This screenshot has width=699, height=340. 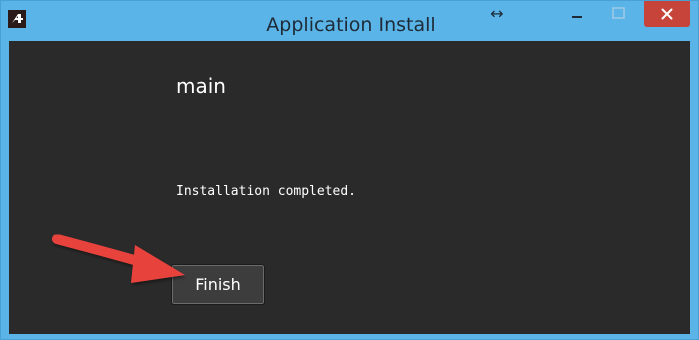 I want to click on minimize-button, so click(x=577, y=13).